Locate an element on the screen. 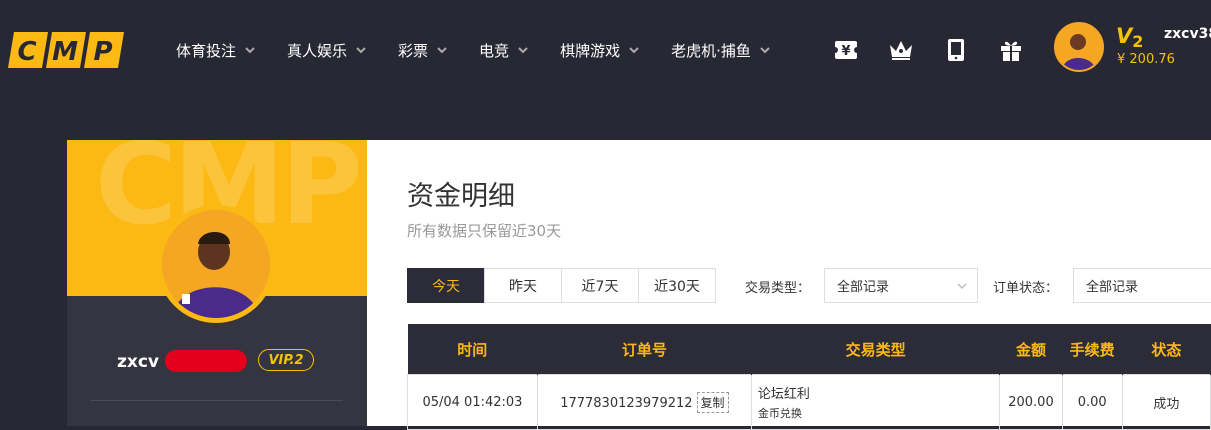 The height and width of the screenshot is (430, 1211). tab-today: 今天 is located at coordinates (446, 285).